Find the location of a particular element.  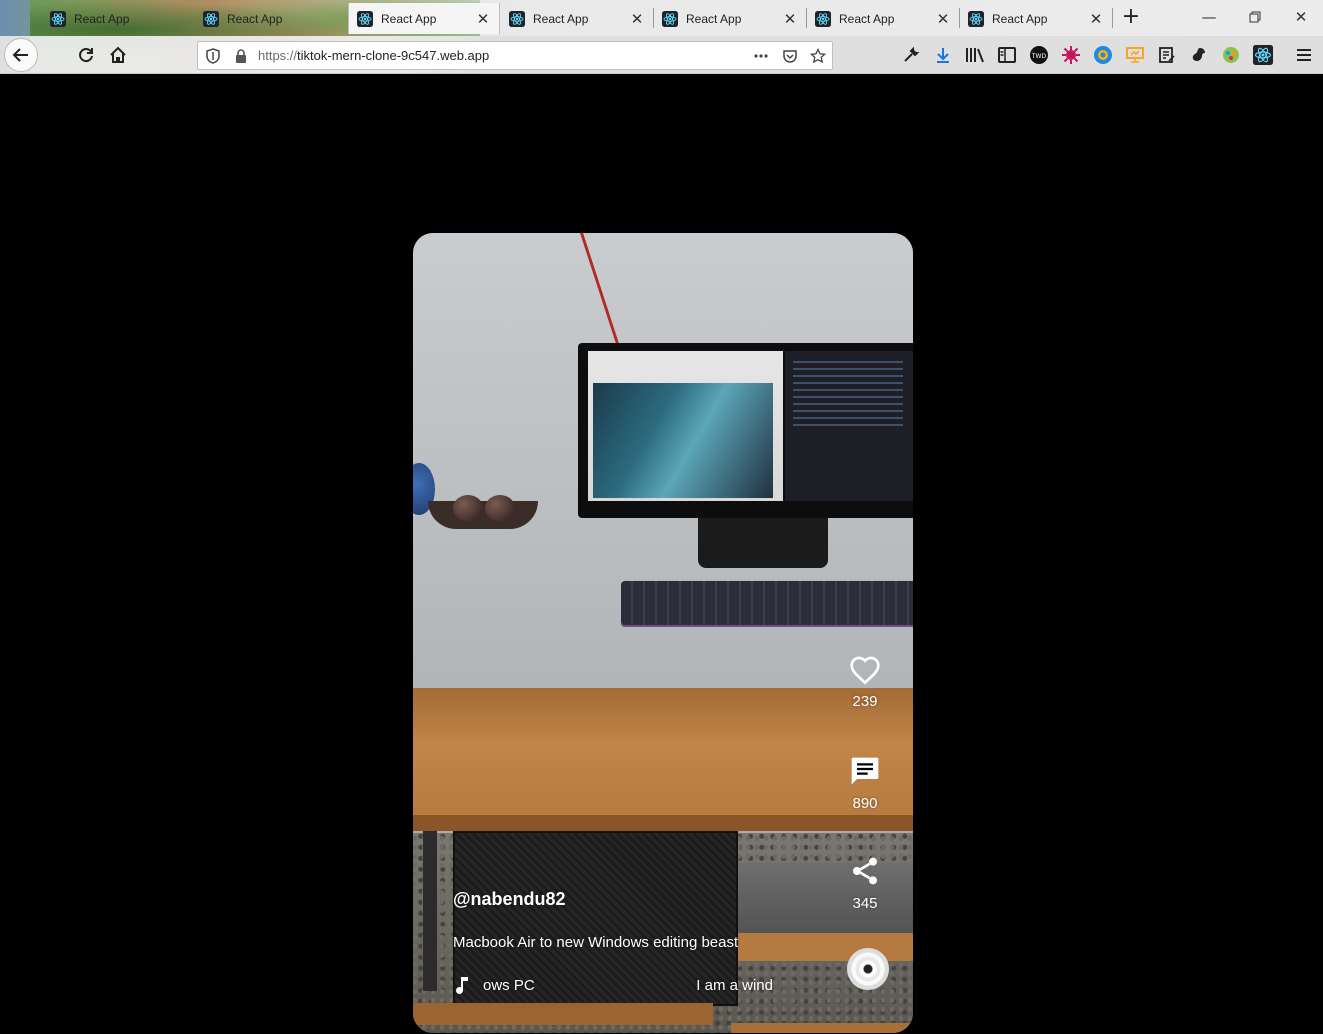

reload-icon is located at coordinates (86, 55).